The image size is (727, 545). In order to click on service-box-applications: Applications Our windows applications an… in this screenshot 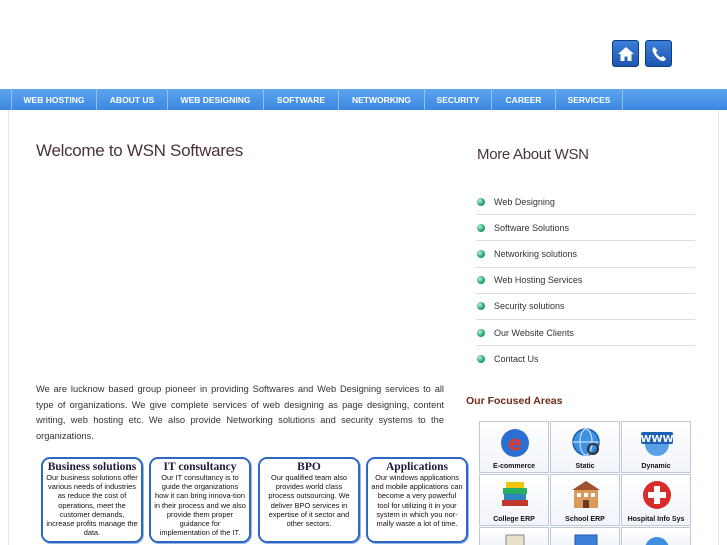, I will do `click(417, 500)`.